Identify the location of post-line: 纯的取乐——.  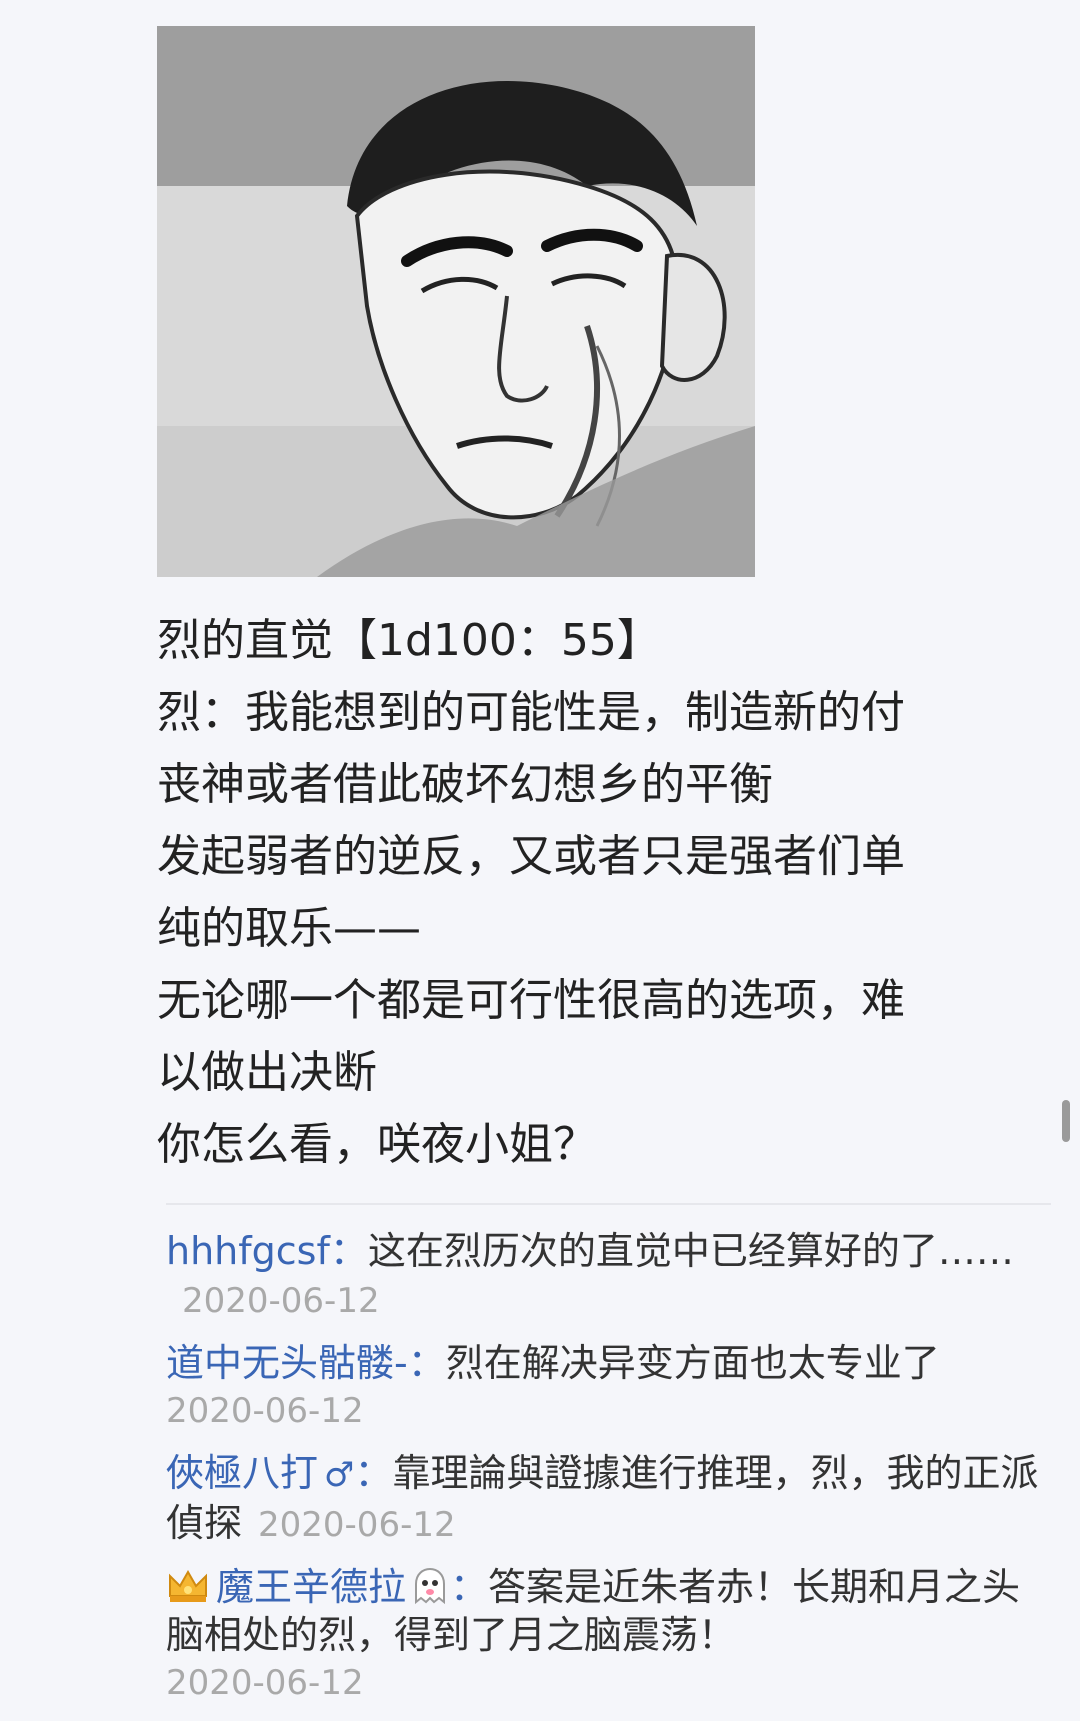
(289, 928).